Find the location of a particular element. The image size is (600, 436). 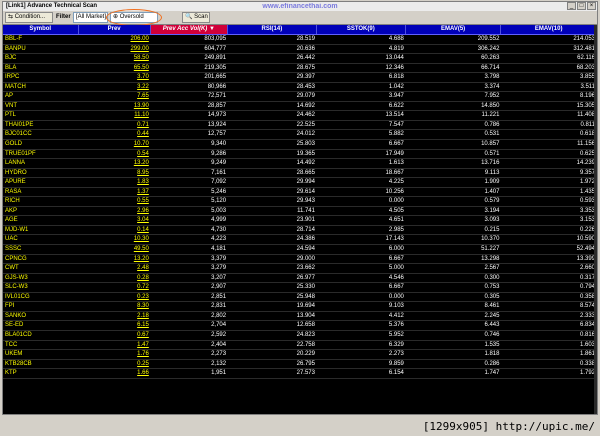

close-icon: × is located at coordinates (591, 6).